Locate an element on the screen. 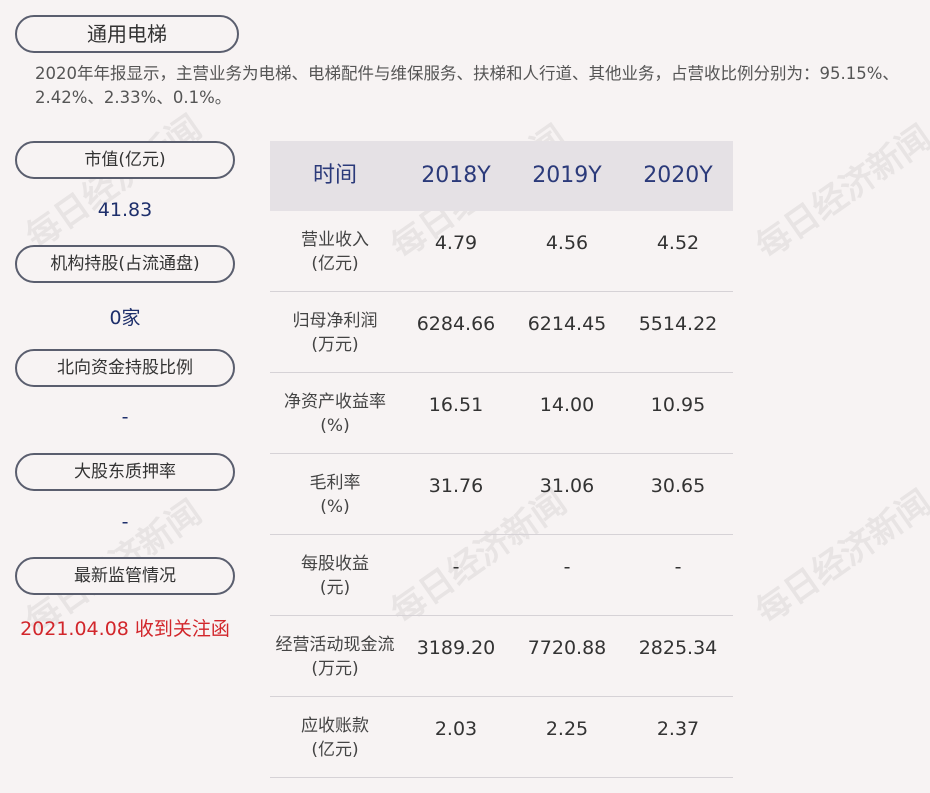 The image size is (930, 793). table-cell: 2825.34 is located at coordinates (678, 648).